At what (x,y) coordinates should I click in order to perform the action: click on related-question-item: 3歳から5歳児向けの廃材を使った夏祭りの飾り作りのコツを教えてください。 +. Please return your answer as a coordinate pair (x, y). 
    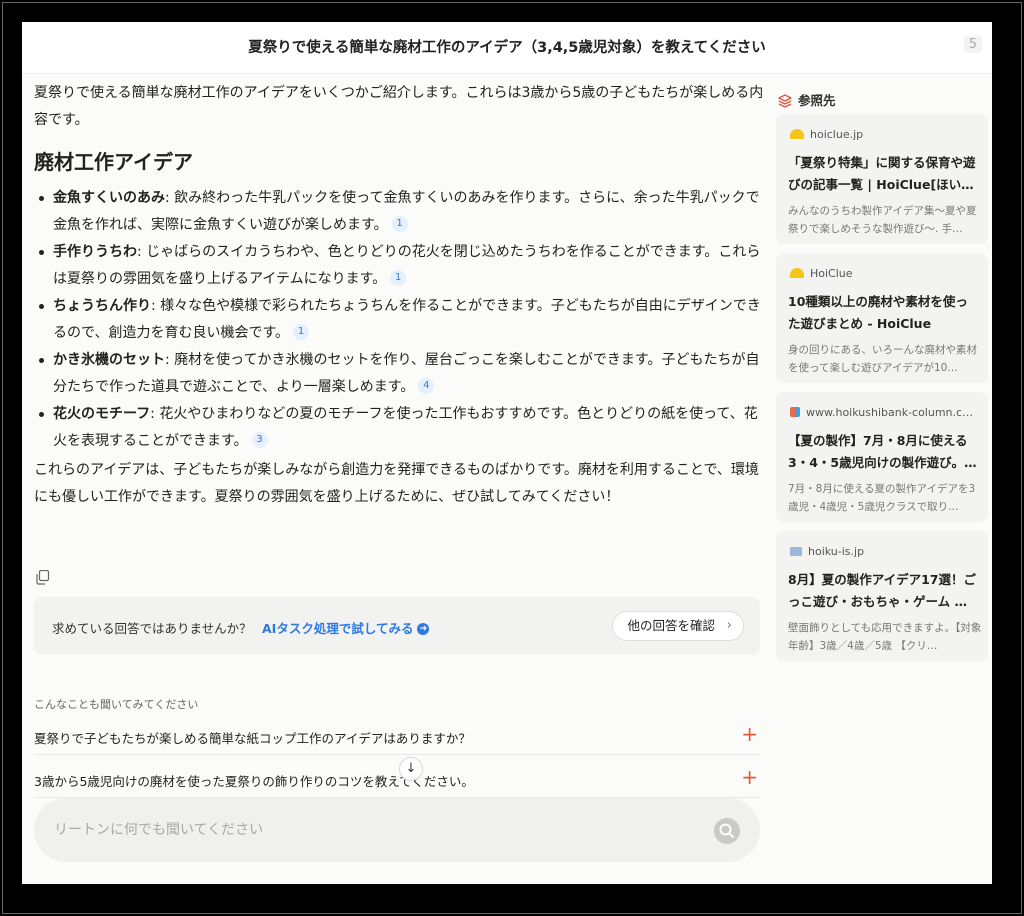
    Looking at the image, I should click on (397, 780).